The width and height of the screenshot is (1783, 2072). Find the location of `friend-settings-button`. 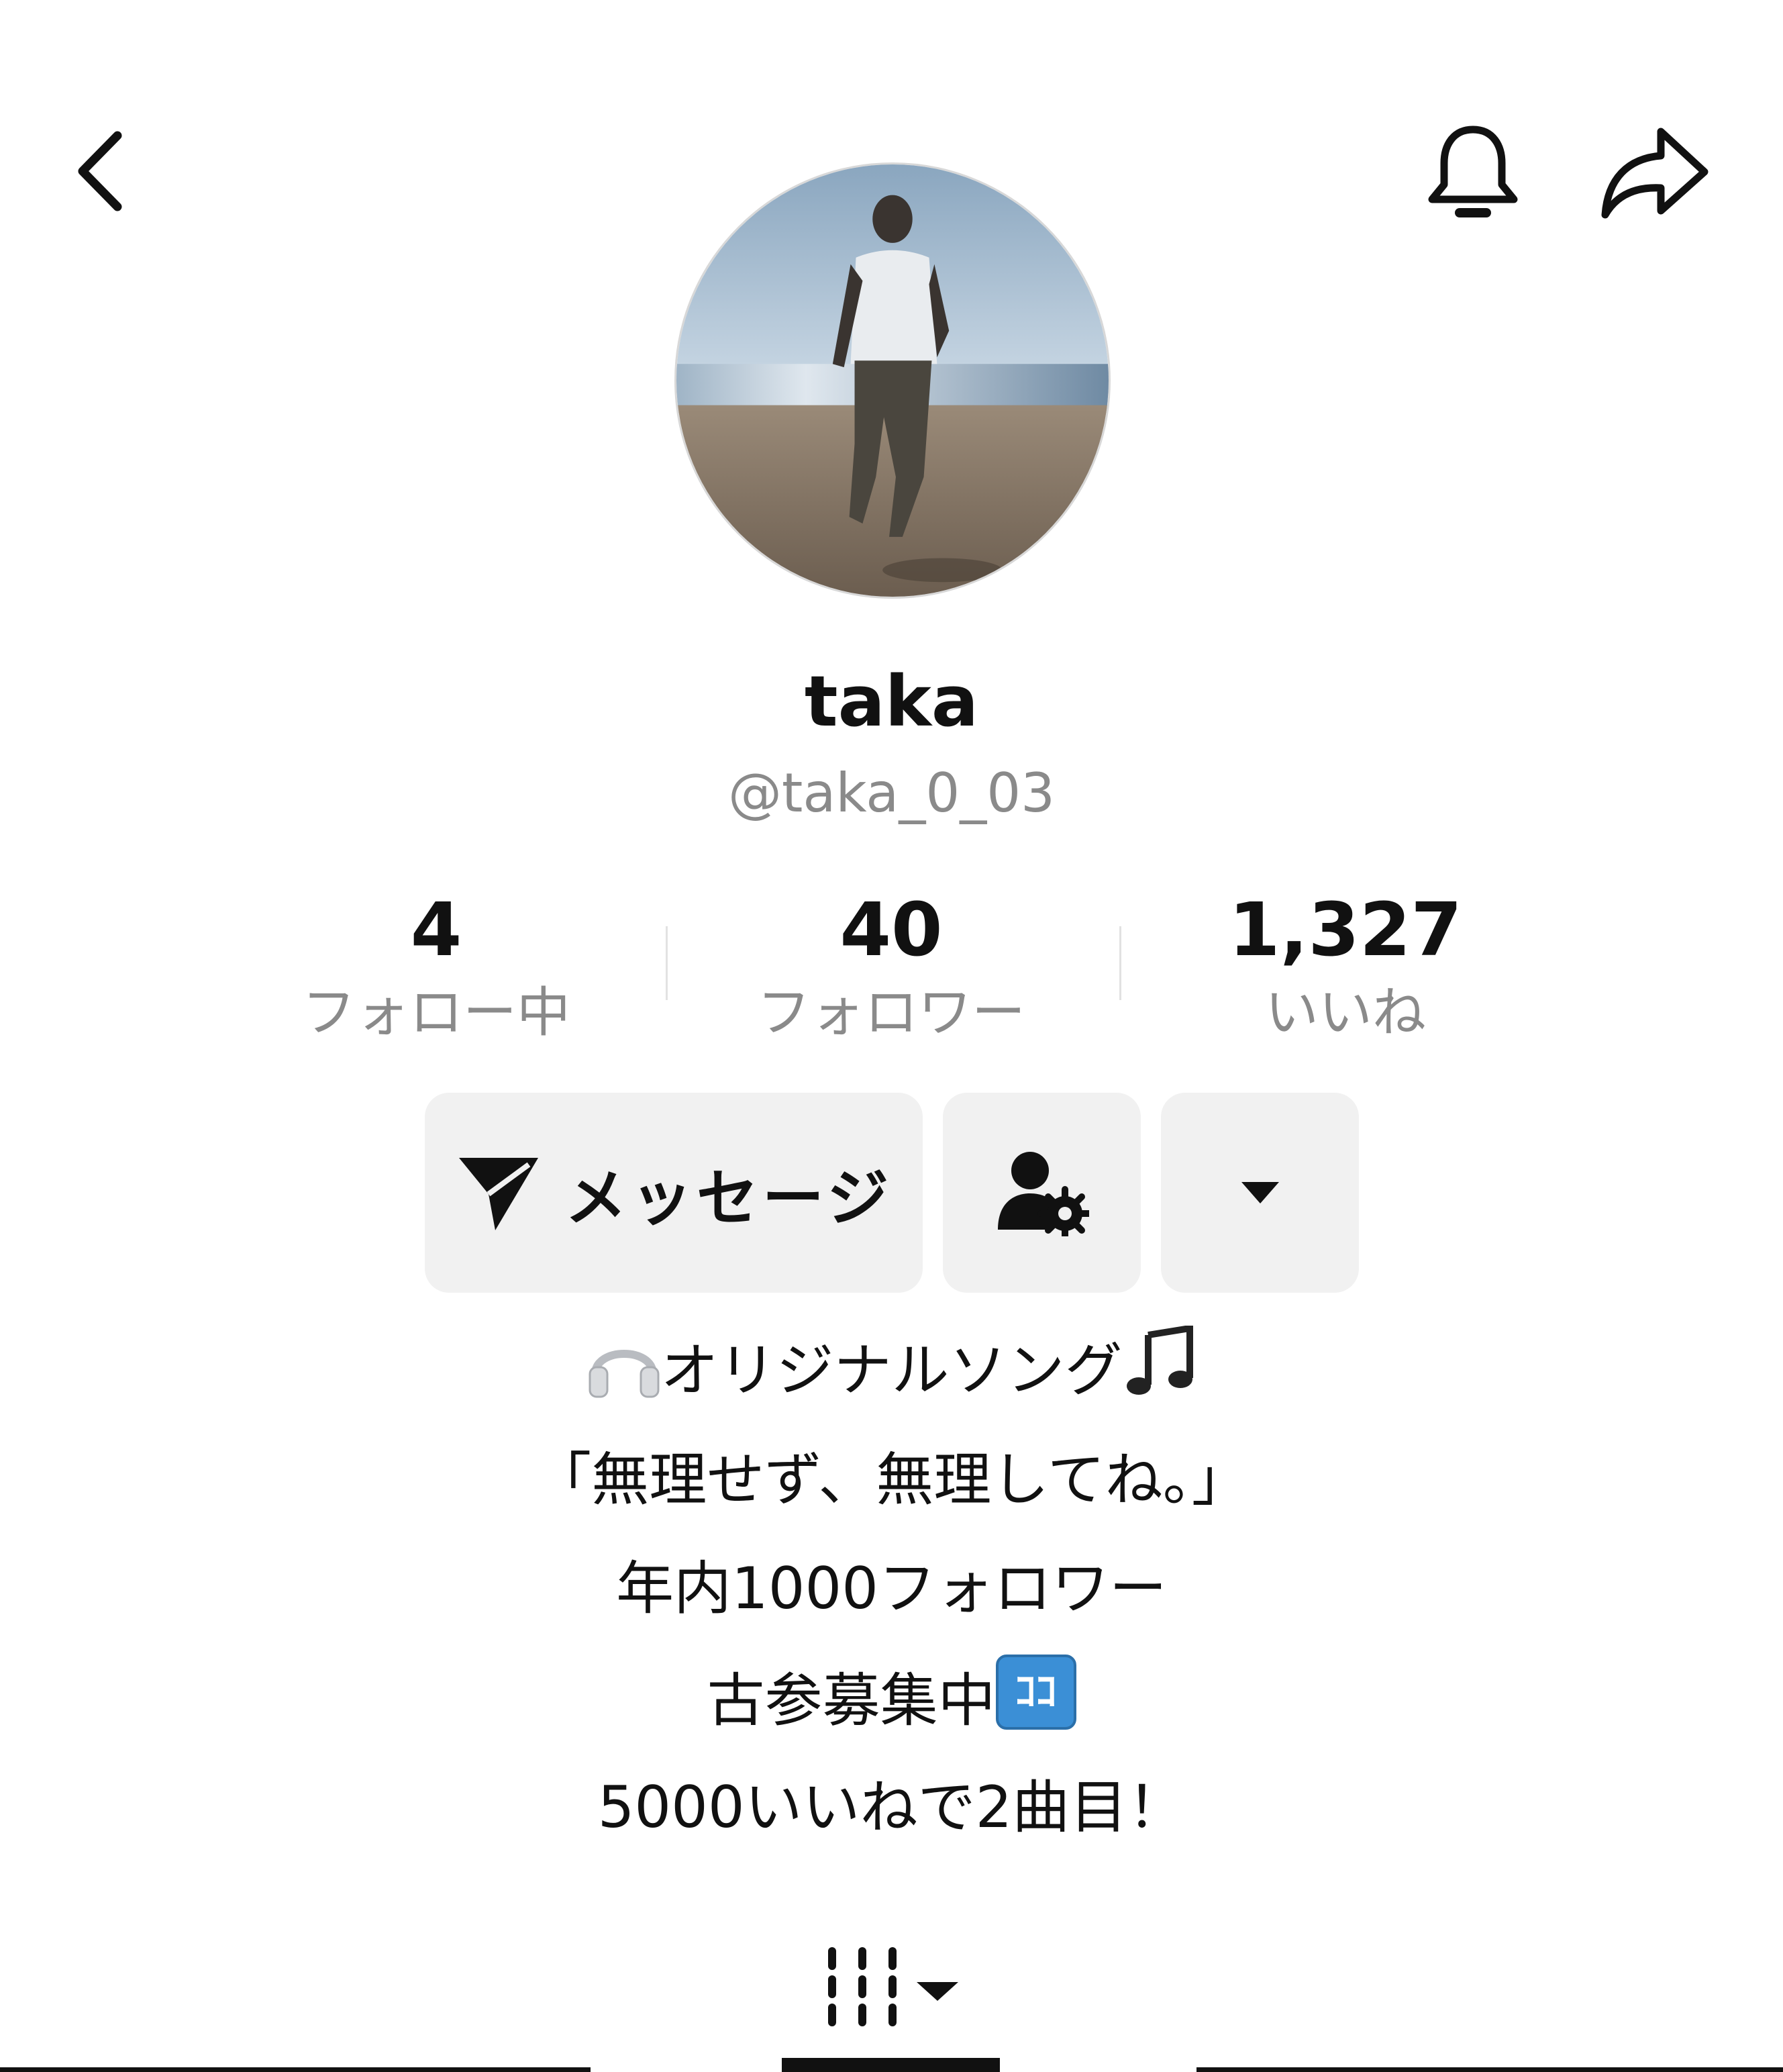

friend-settings-button is located at coordinates (1042, 1193).